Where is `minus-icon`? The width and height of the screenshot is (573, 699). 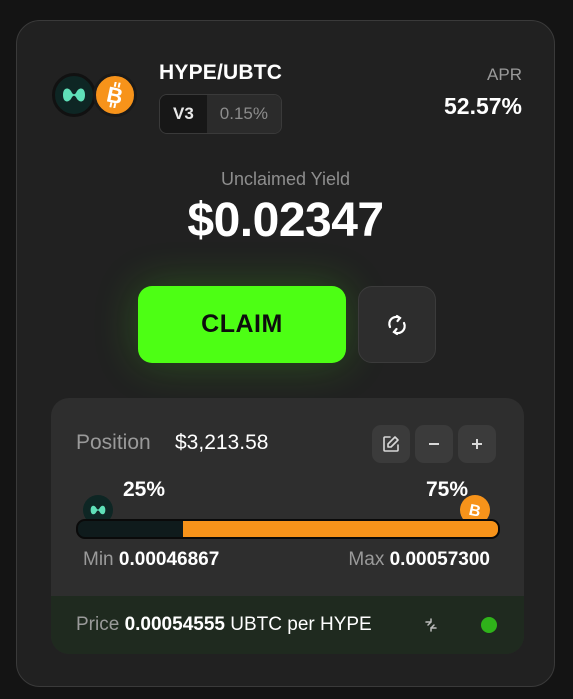 minus-icon is located at coordinates (434, 444).